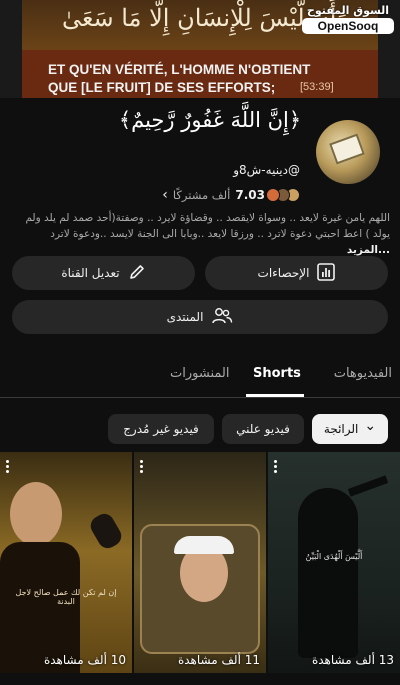  I want to click on pointing-arm-image, so click(368, 486).